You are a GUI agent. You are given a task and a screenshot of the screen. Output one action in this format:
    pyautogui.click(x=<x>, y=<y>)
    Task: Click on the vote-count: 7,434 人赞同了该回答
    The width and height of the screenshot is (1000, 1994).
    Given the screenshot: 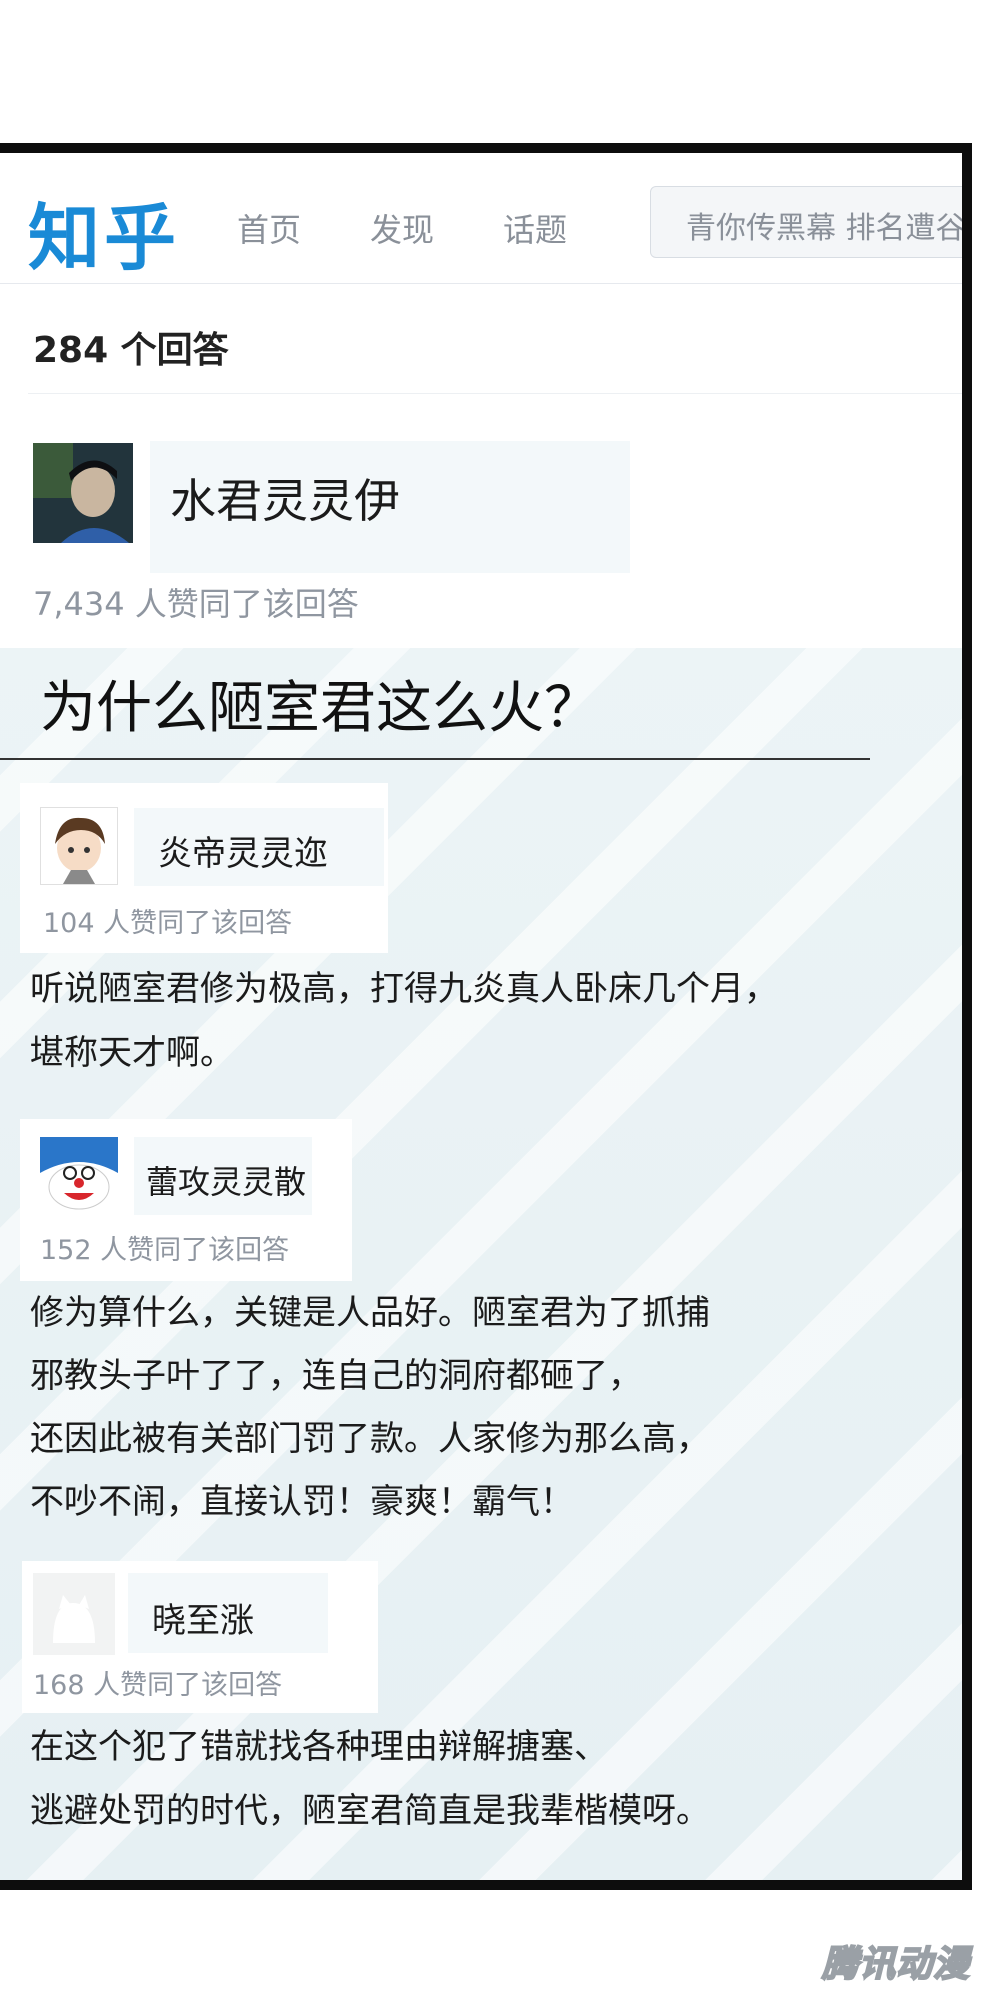 What is the action you would take?
    pyautogui.click(x=196, y=604)
    